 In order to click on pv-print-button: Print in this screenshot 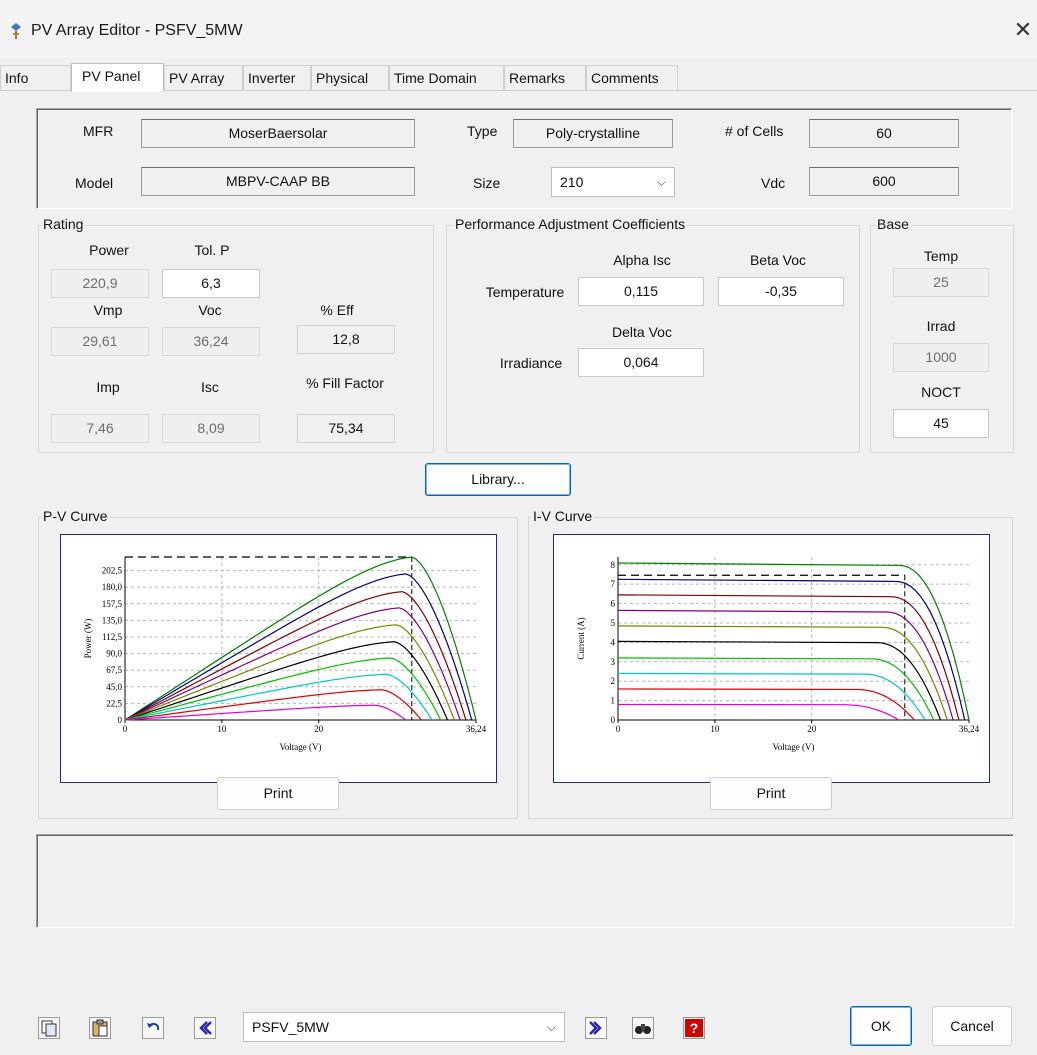, I will do `click(278, 793)`.